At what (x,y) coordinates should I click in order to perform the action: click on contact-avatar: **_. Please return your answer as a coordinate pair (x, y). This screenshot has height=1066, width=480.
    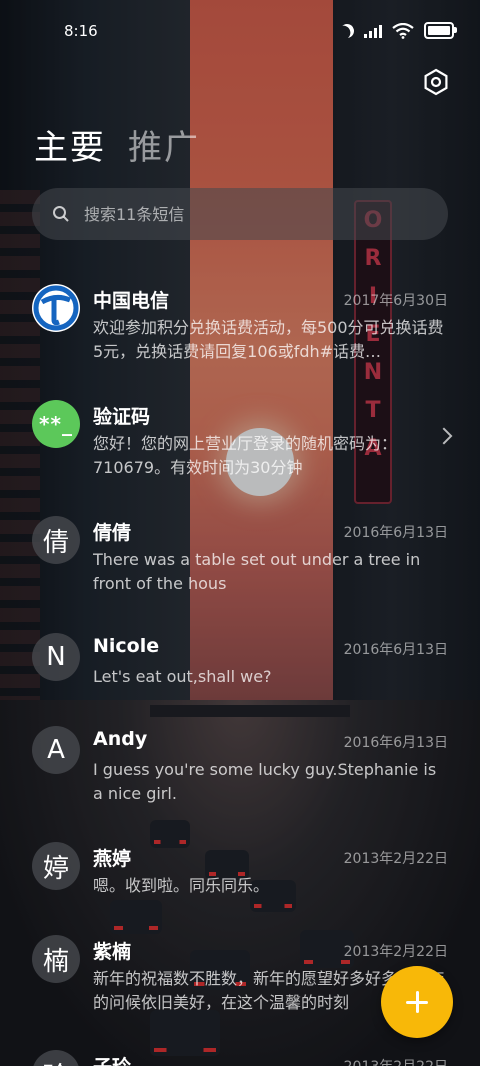
    Looking at the image, I should click on (56, 424).